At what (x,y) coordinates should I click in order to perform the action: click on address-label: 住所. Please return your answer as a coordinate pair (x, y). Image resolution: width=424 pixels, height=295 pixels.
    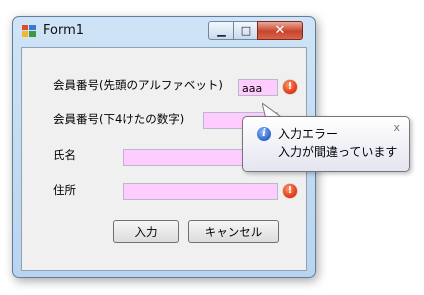
    Looking at the image, I should click on (64, 190).